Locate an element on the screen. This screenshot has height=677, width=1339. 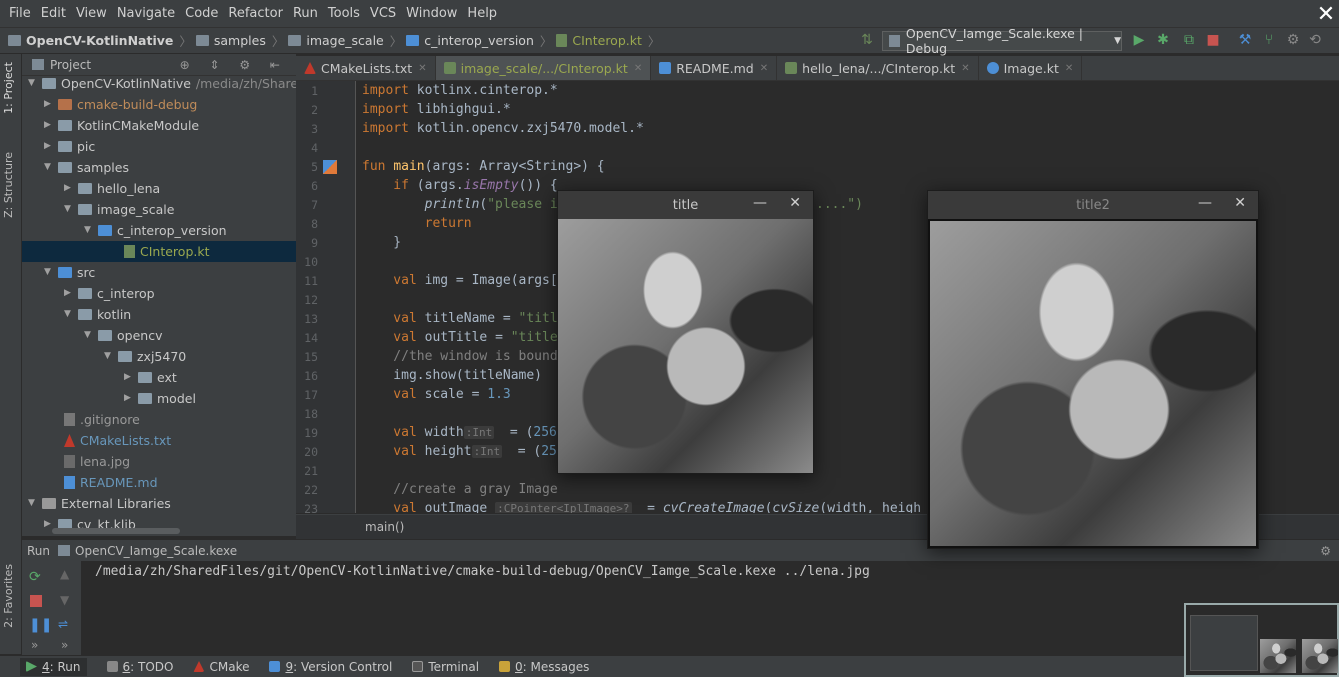
settings-icon: ⚙ is located at coordinates (1293, 40).